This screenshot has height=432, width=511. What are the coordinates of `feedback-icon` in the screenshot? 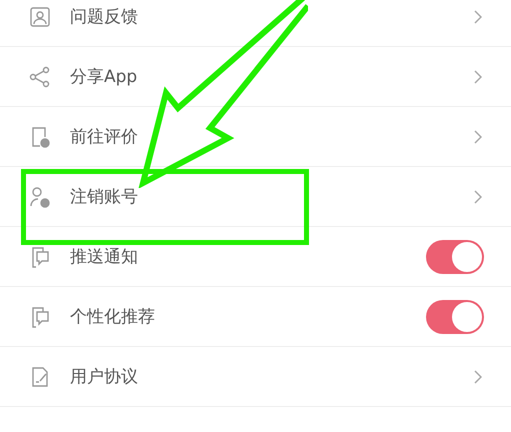 It's located at (40, 16).